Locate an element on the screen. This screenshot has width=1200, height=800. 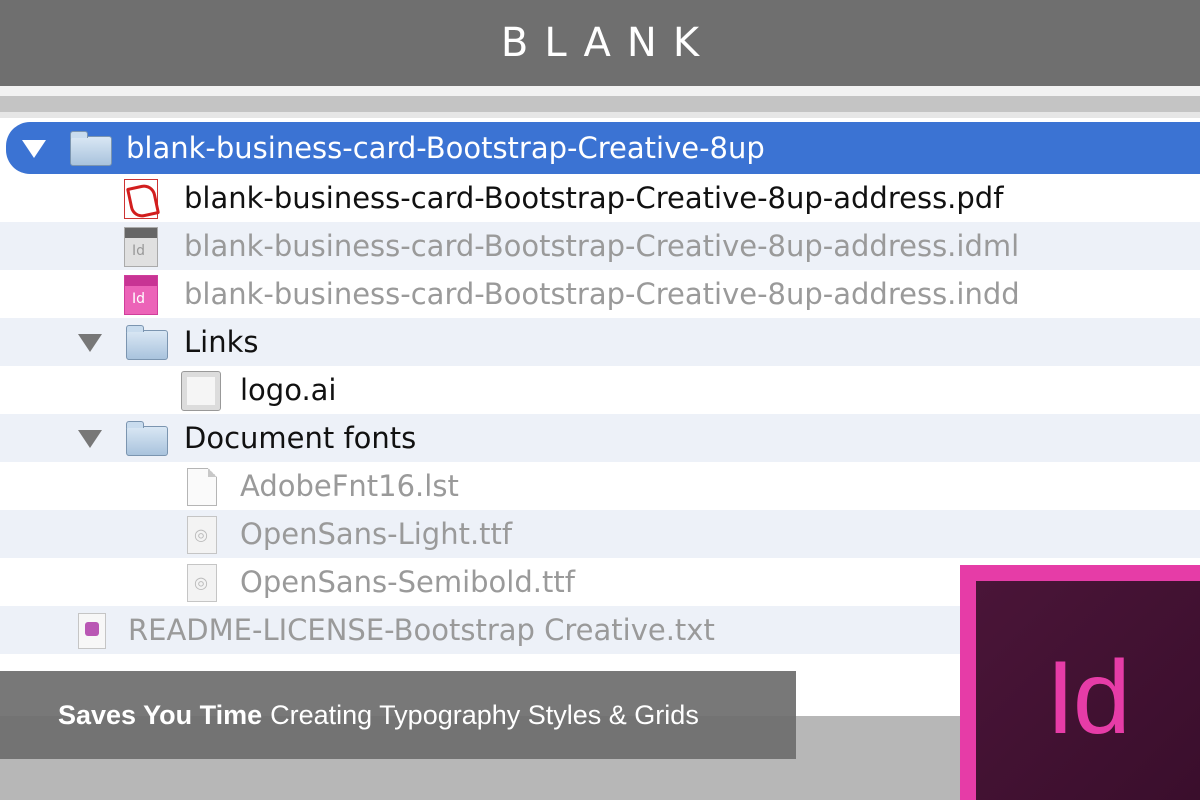
tree-item-label: Document fonts is located at coordinates (300, 438).